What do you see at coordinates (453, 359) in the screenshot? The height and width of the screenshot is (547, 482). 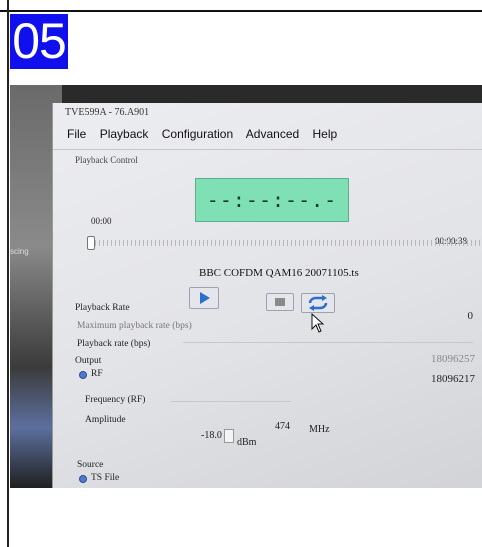 I see `rate-value-1: 18096257` at bounding box center [453, 359].